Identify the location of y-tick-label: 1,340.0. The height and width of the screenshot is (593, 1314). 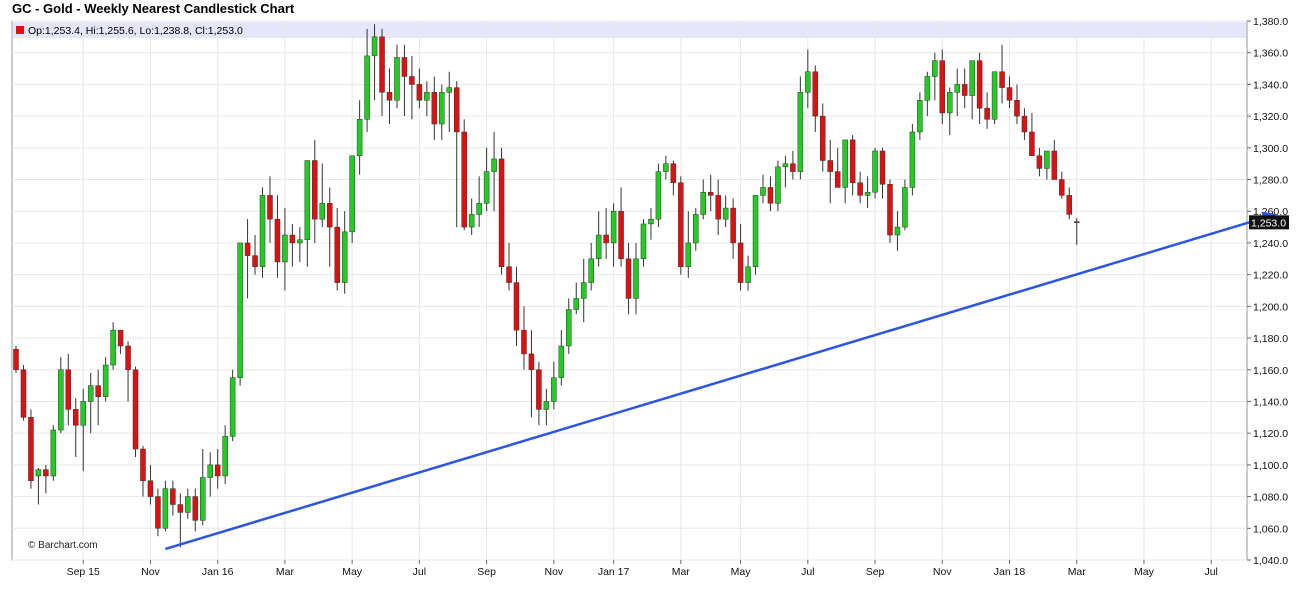
(1270, 85).